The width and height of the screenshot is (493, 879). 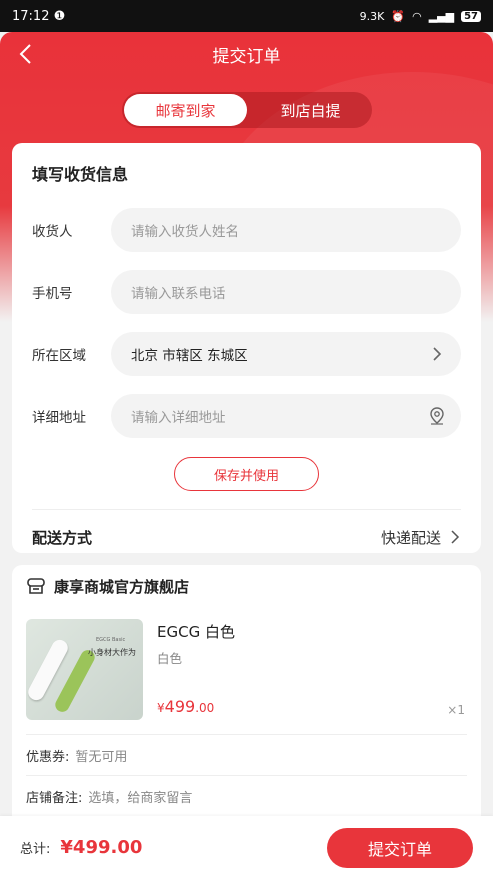 I want to click on shop-header: 康享商城官方旗舰店, so click(x=246, y=586).